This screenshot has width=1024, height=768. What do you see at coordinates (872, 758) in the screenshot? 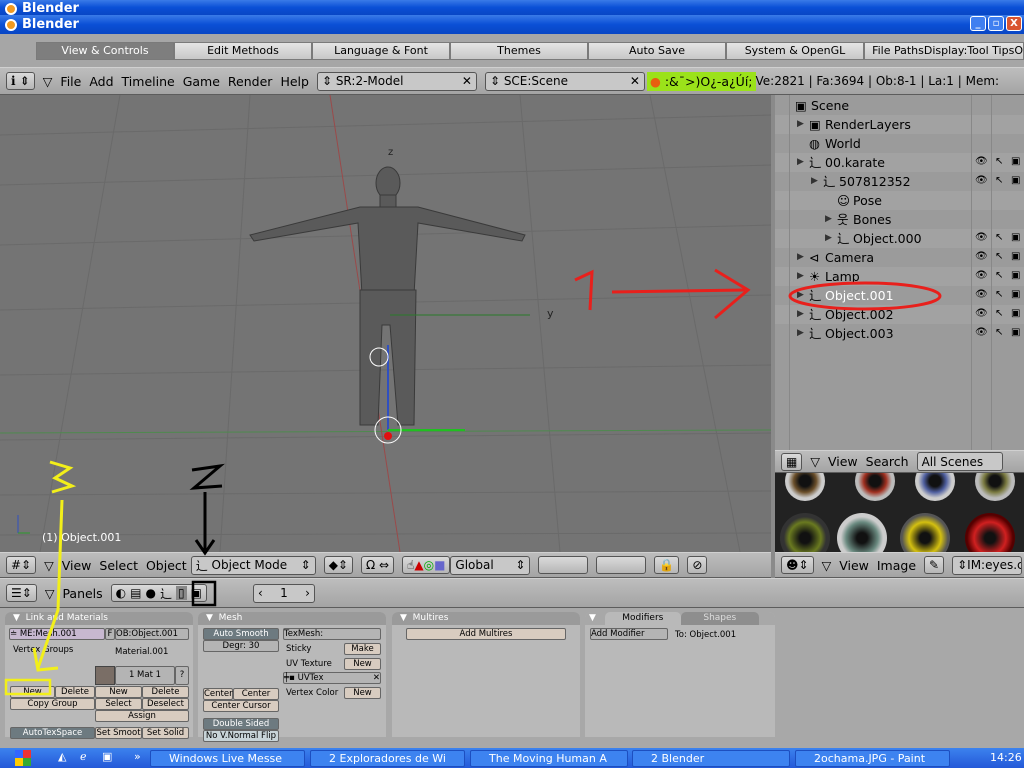
I see `taskbar-item: 2ochama.JPG - Paint` at bounding box center [872, 758].